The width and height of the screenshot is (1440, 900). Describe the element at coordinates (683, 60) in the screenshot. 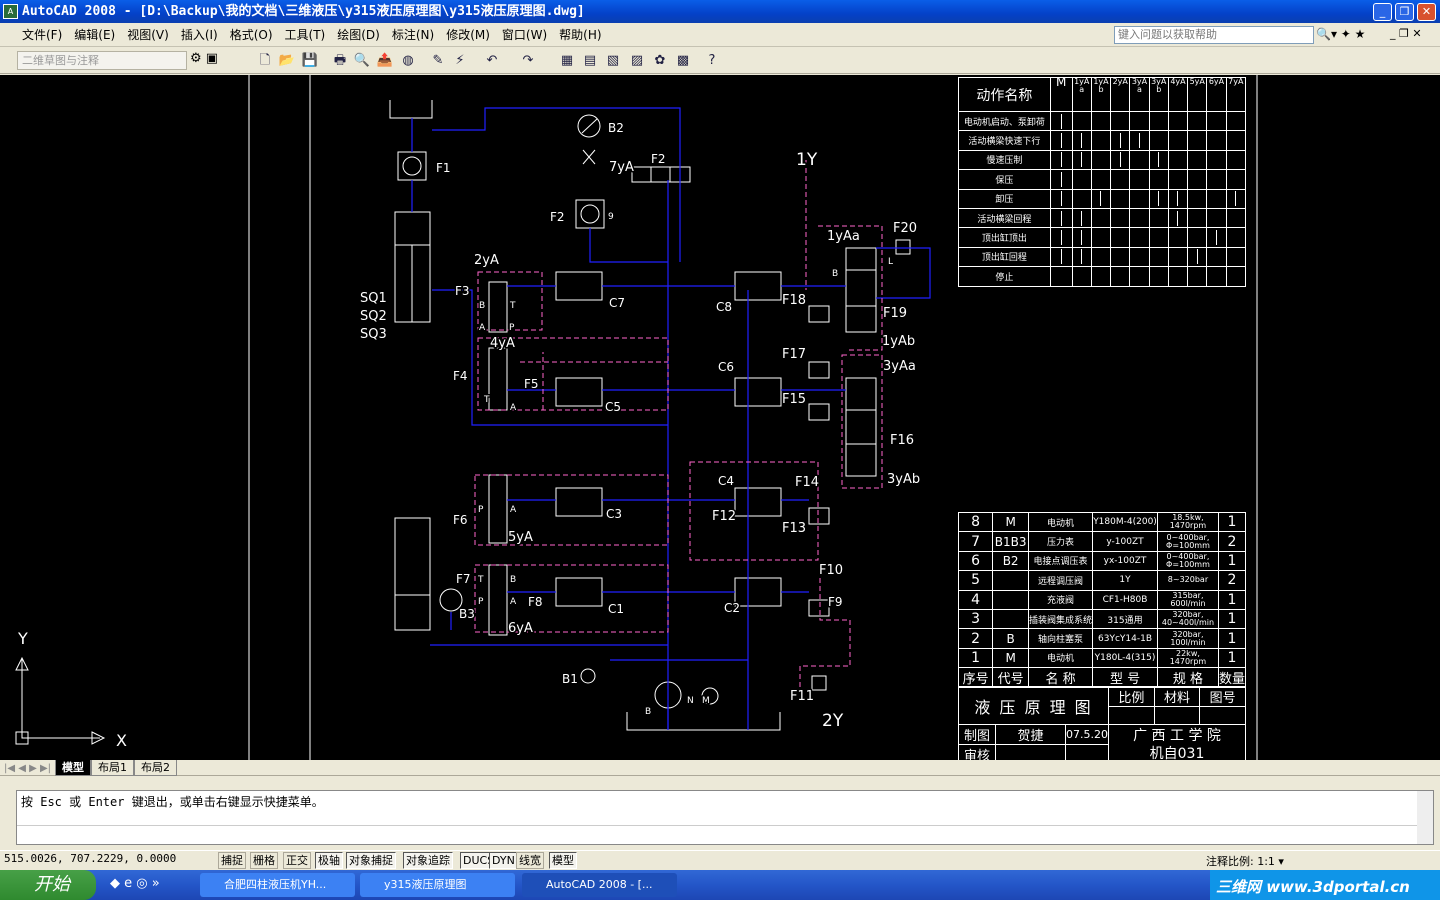

I see `calculator-icon: ▩` at that location.